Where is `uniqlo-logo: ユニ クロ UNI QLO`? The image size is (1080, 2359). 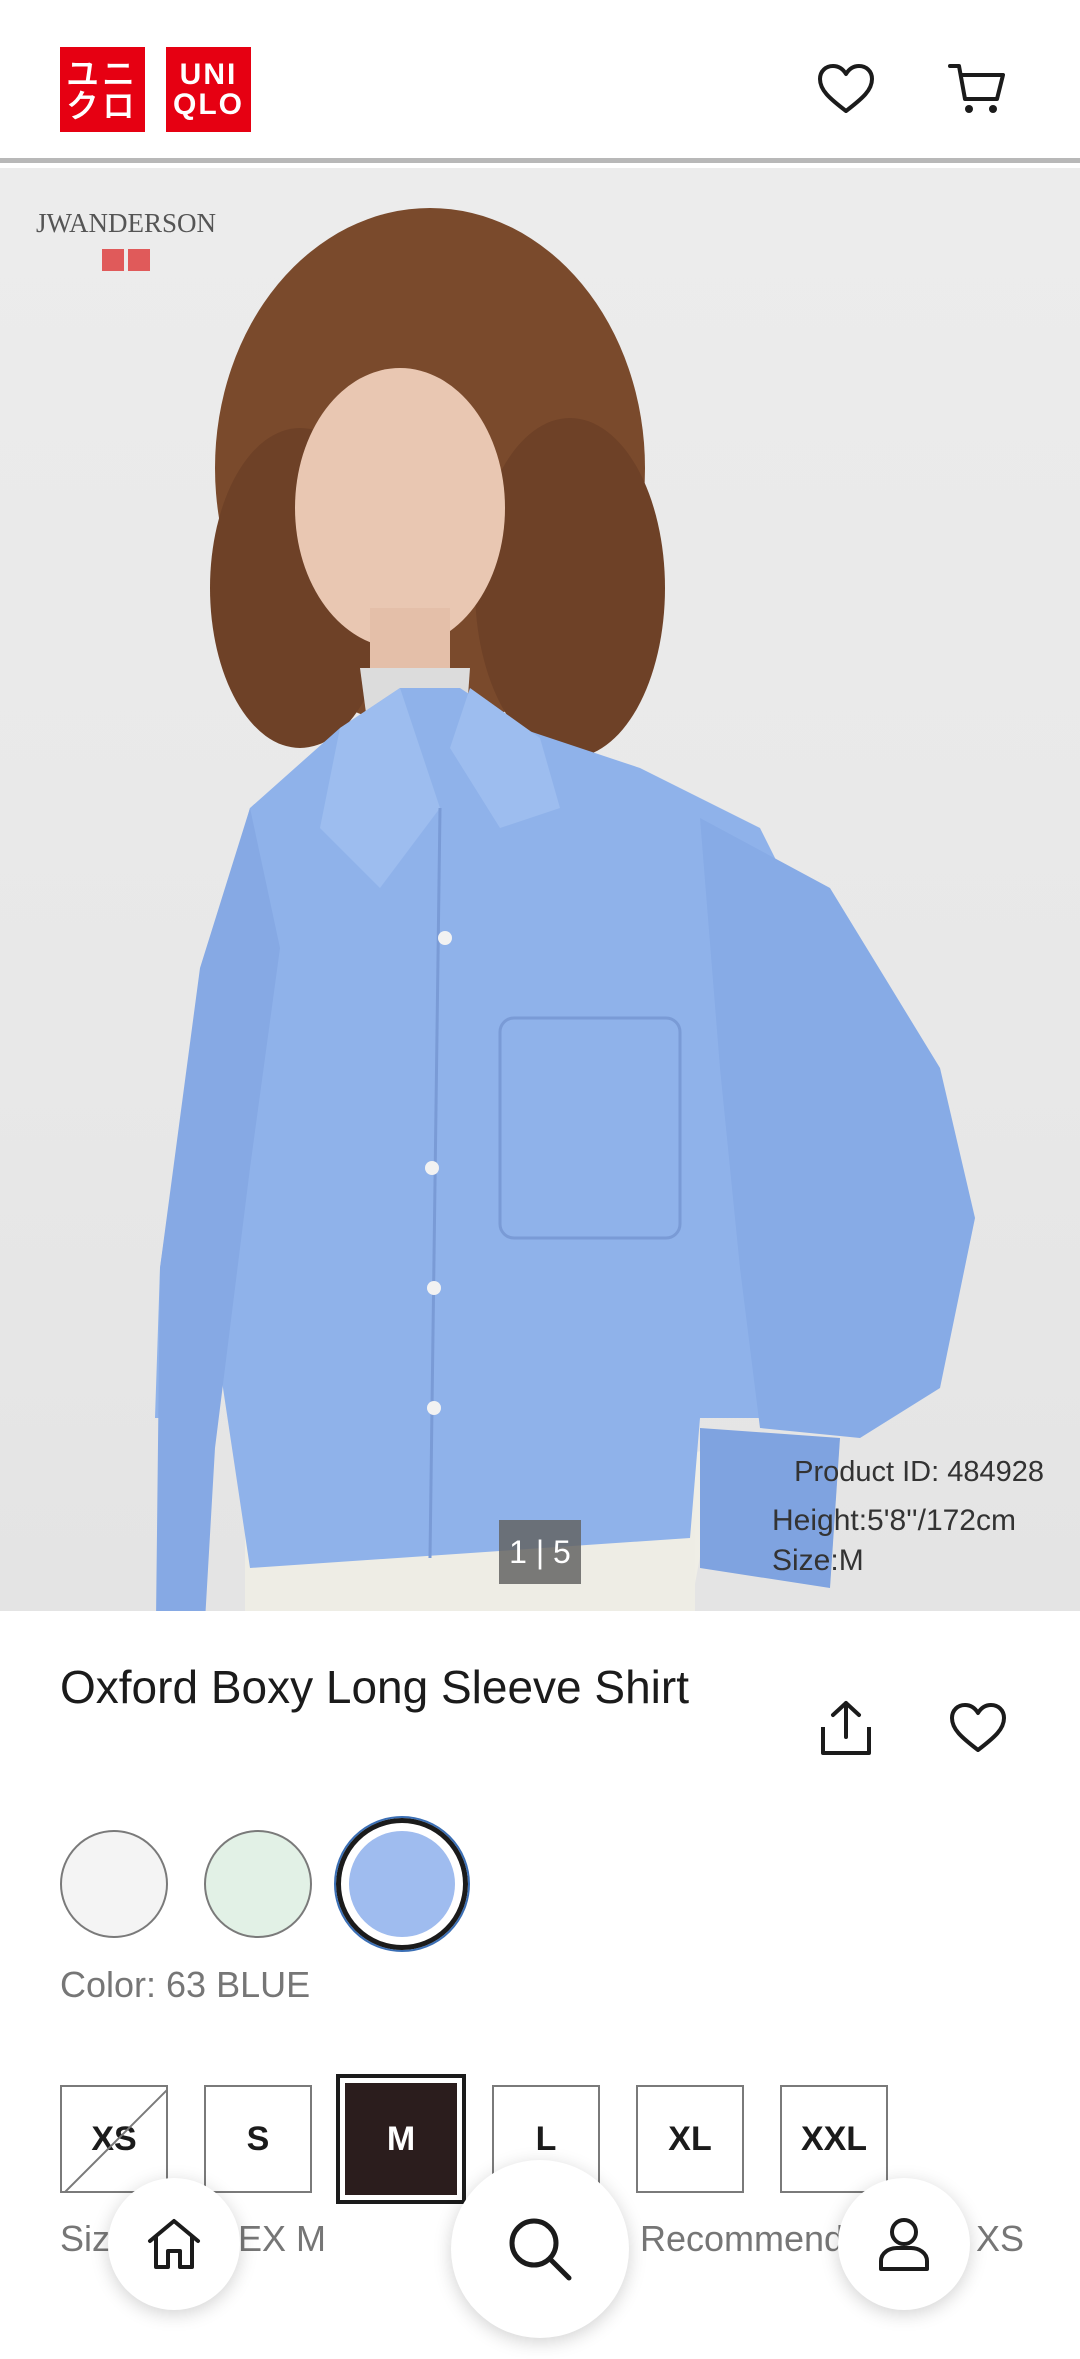 uniqlo-logo: ユニ クロ UNI QLO is located at coordinates (155, 89).